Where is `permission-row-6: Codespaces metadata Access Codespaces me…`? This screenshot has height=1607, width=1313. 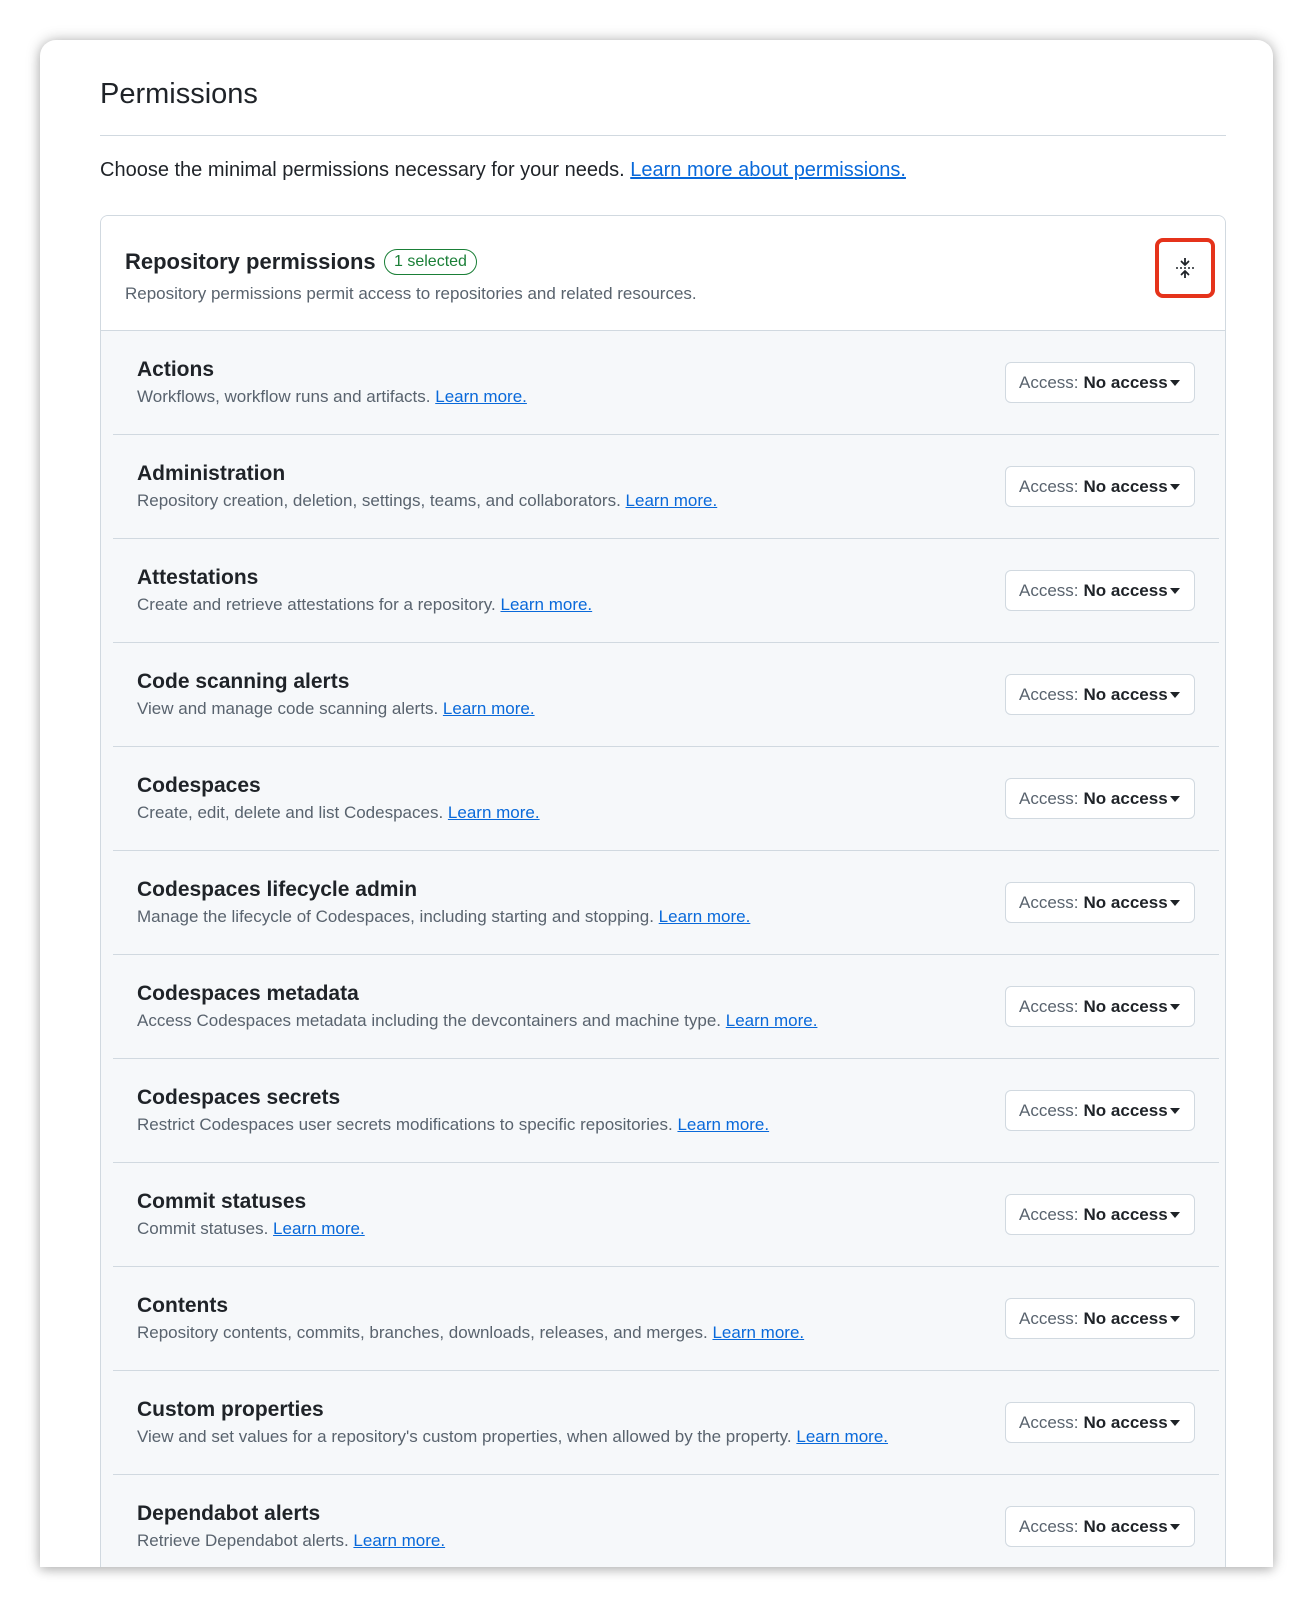
permission-row-6: Codespaces metadata Access Codespaces me… is located at coordinates (666, 1007).